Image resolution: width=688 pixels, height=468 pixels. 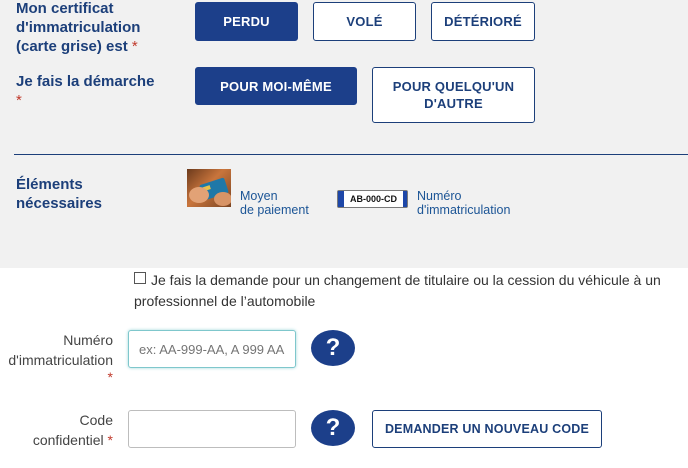 I want to click on plate-text: AB-000-CD, so click(x=373, y=199).